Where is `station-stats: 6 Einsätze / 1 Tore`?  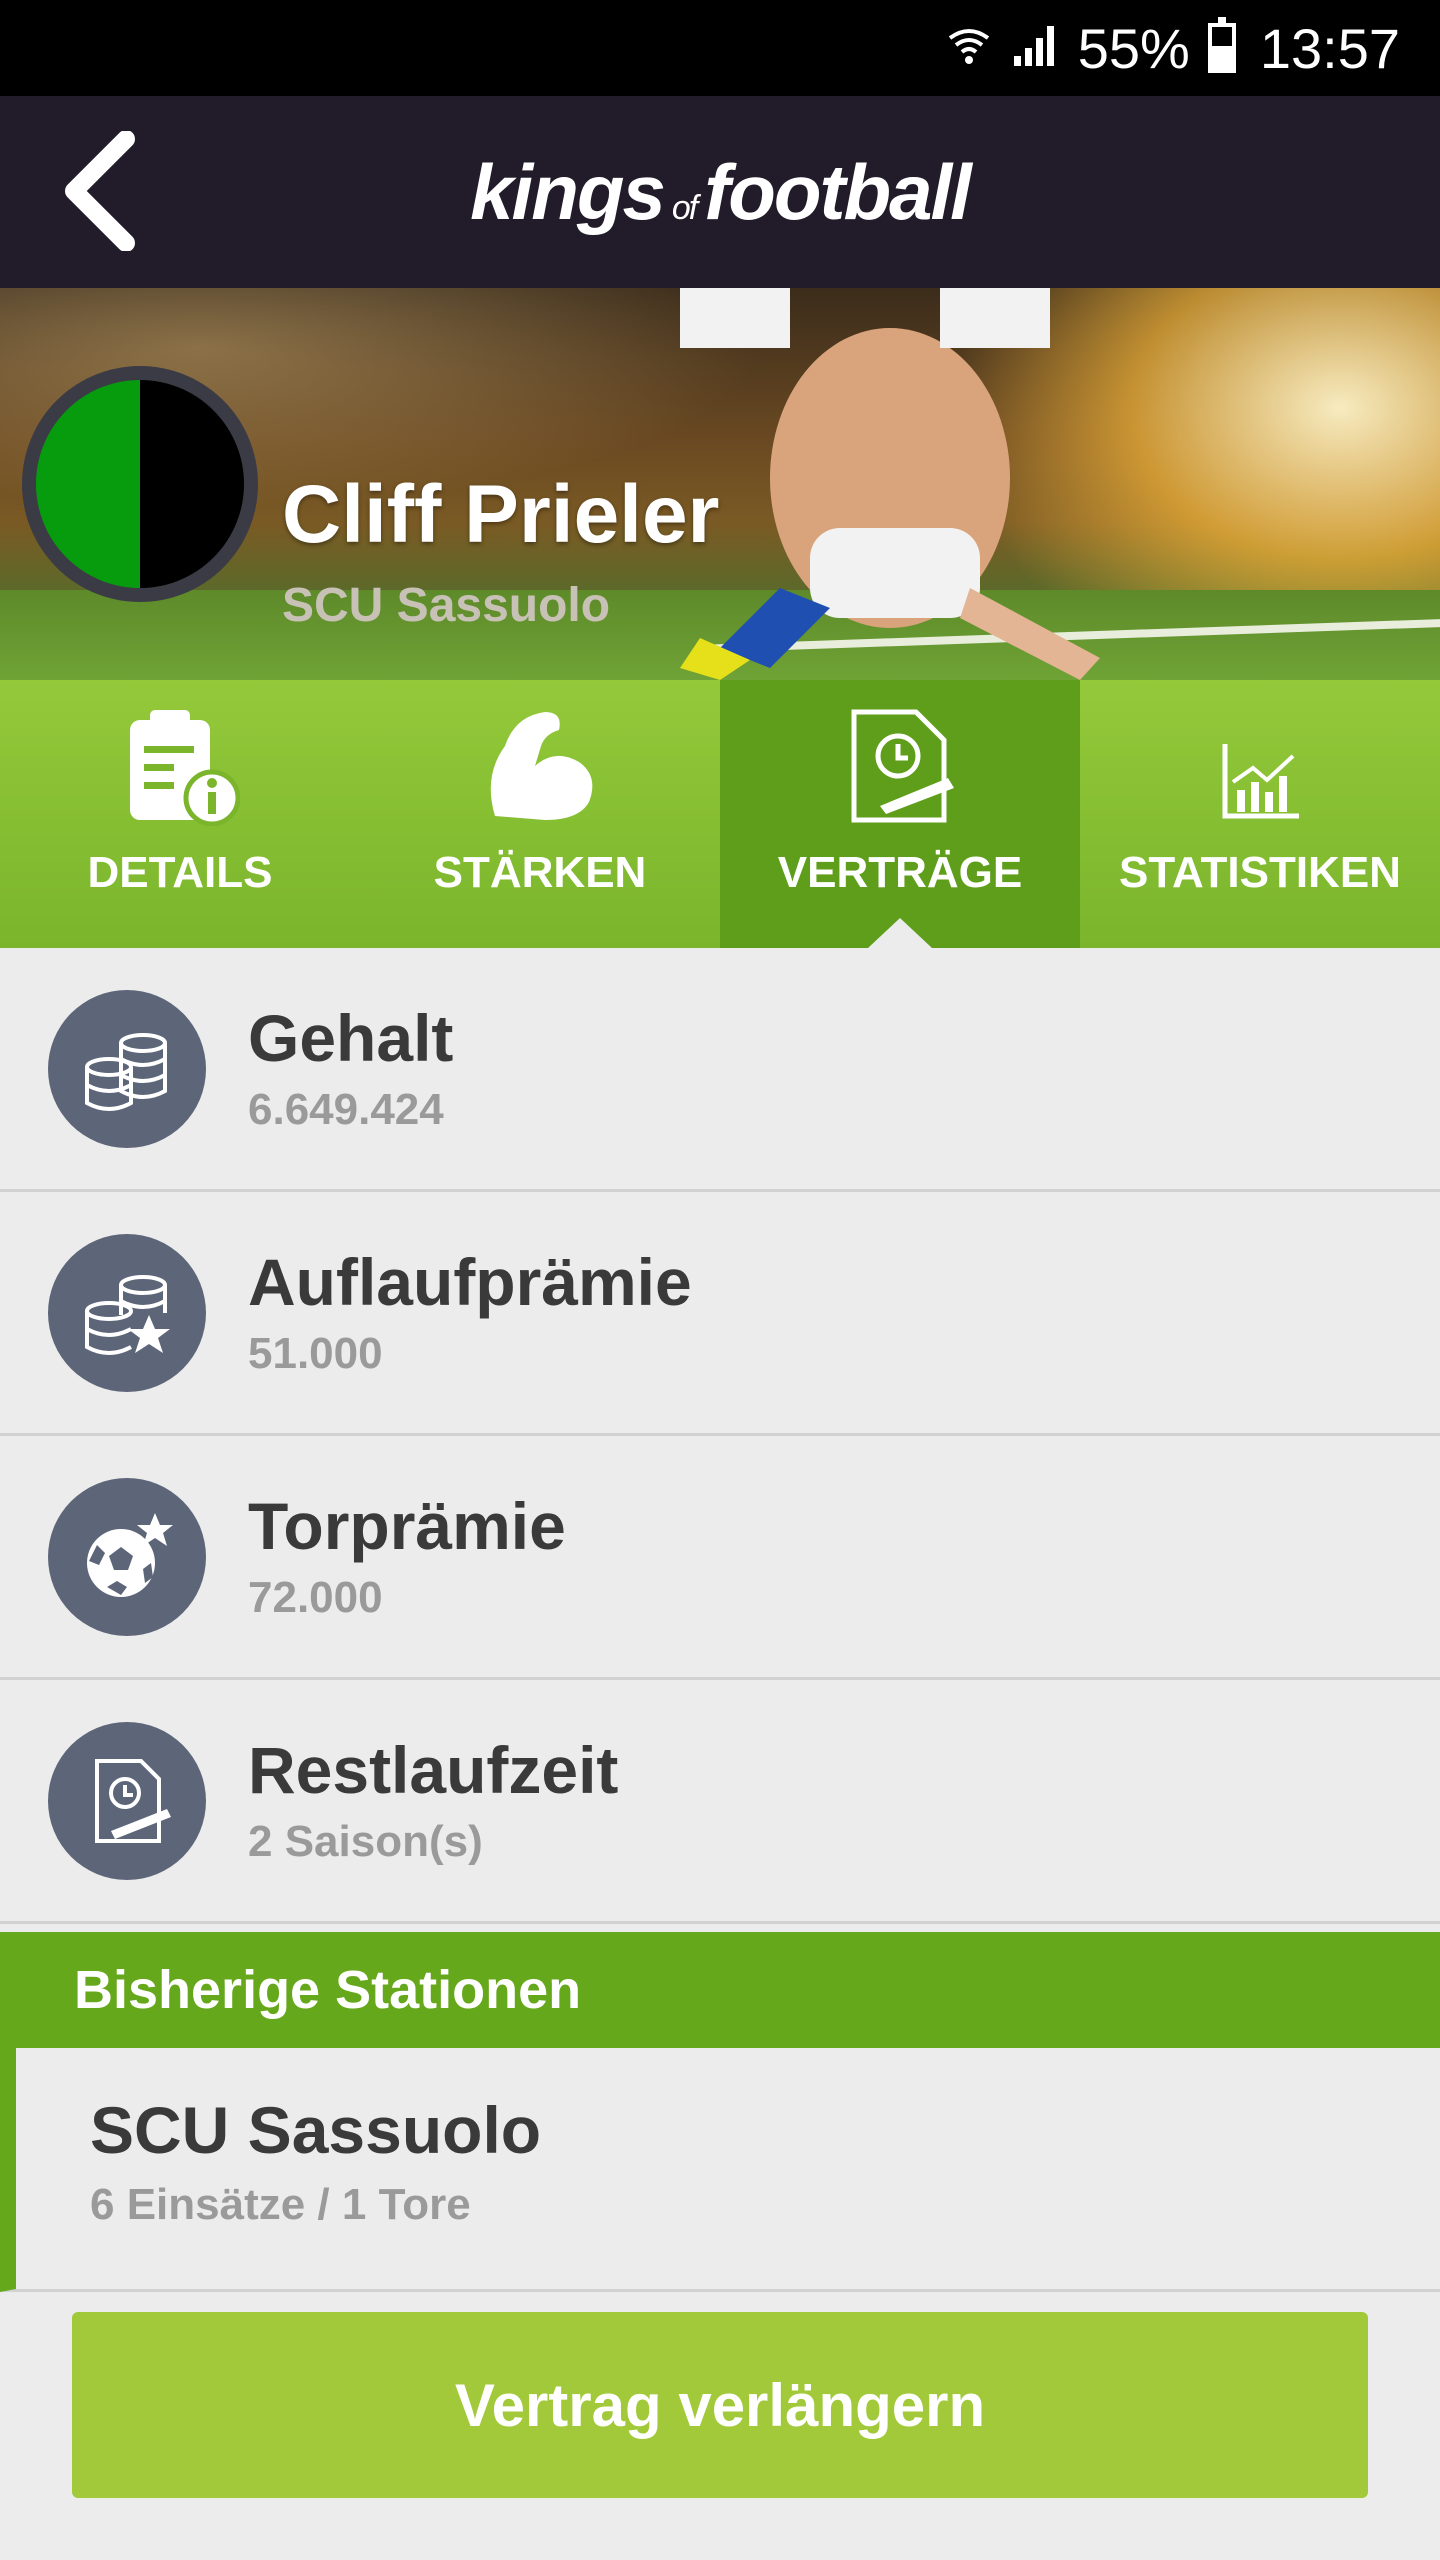 station-stats: 6 Einsätze / 1 Tore is located at coordinates (280, 2204).